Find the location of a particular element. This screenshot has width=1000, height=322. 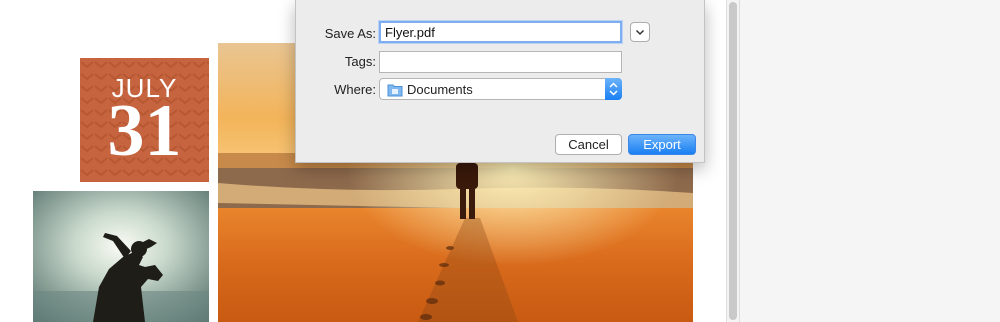

chevron-down-icon is located at coordinates (640, 32).